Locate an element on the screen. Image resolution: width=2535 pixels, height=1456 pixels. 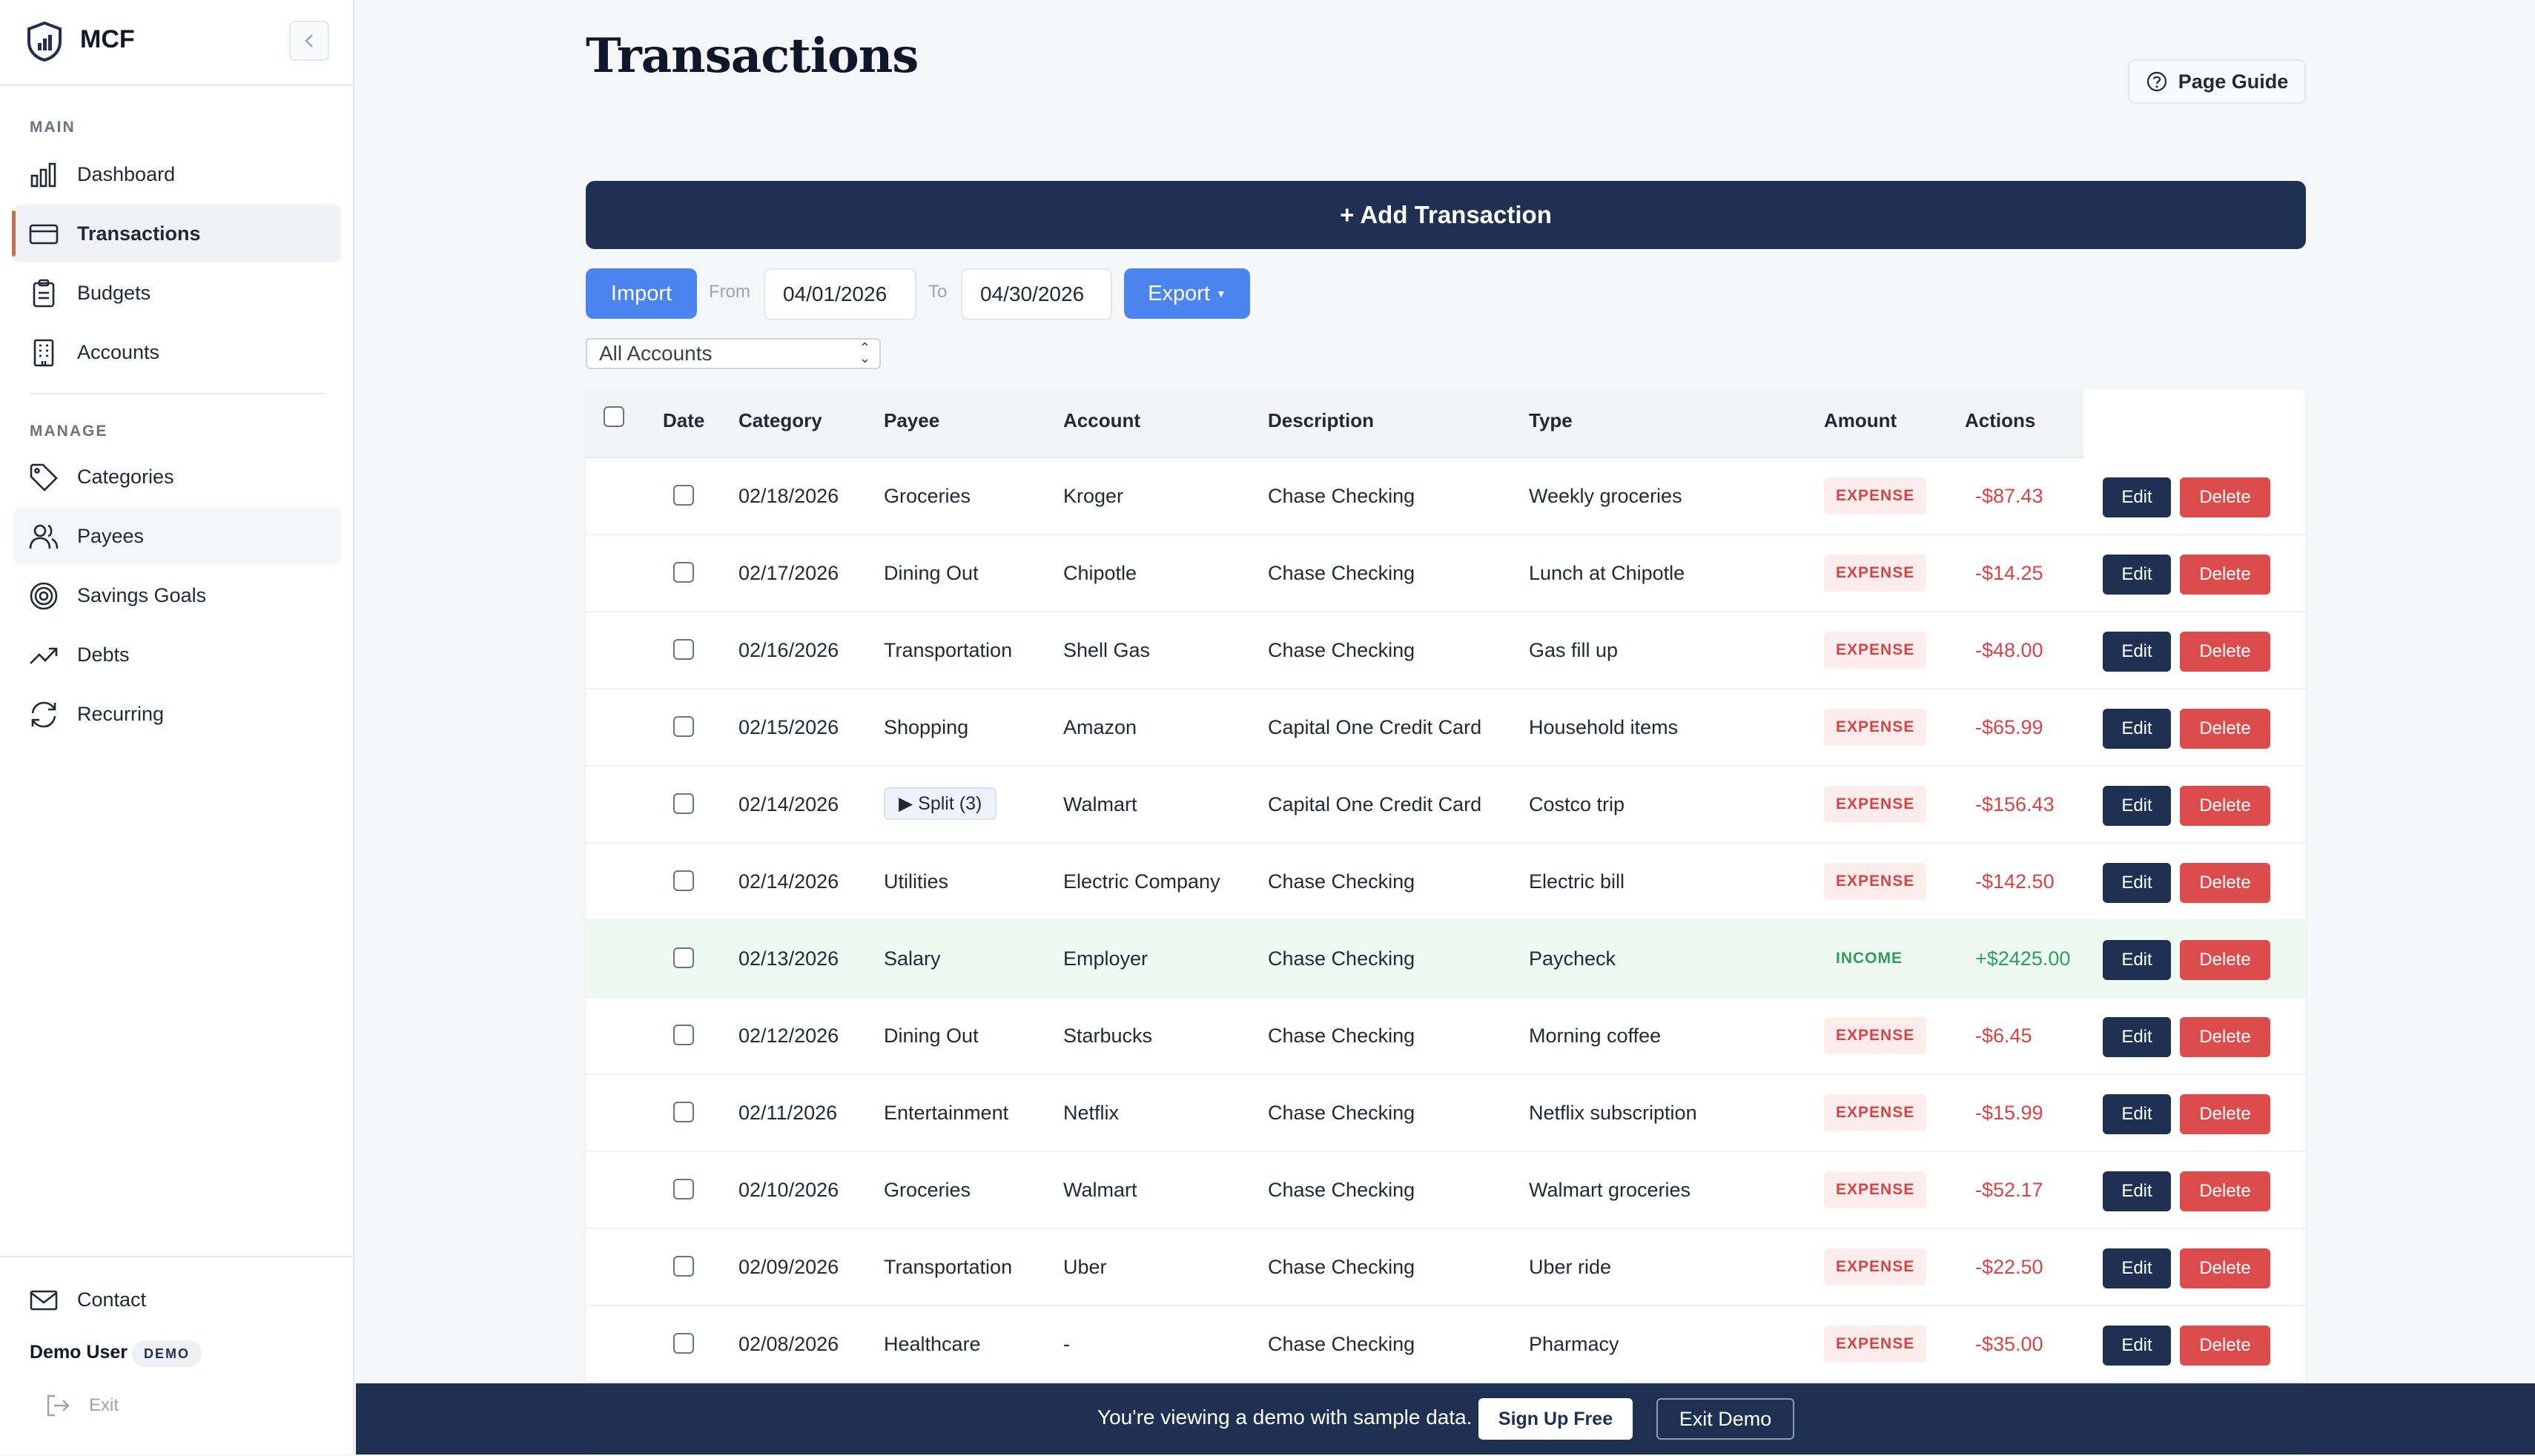
sidebar-item-payees: Payees is located at coordinates (177, 536).